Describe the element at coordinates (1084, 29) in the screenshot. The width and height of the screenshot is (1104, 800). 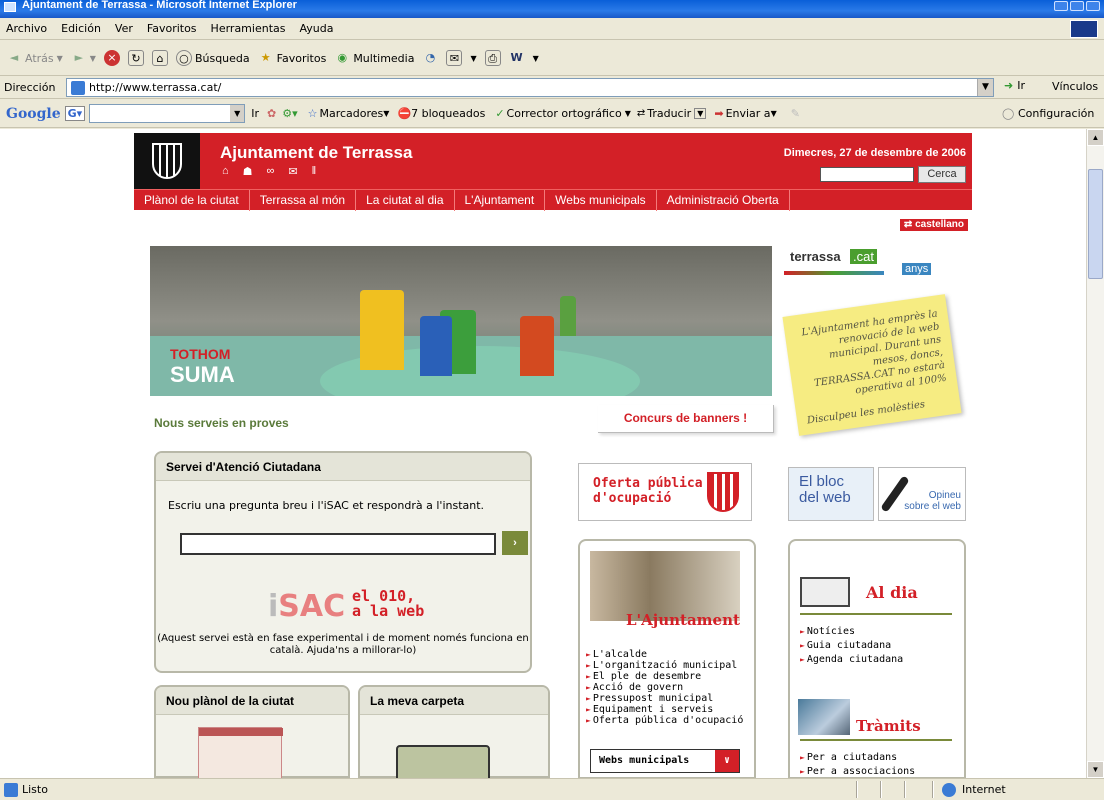
I see `windows-logo-icon` at that location.